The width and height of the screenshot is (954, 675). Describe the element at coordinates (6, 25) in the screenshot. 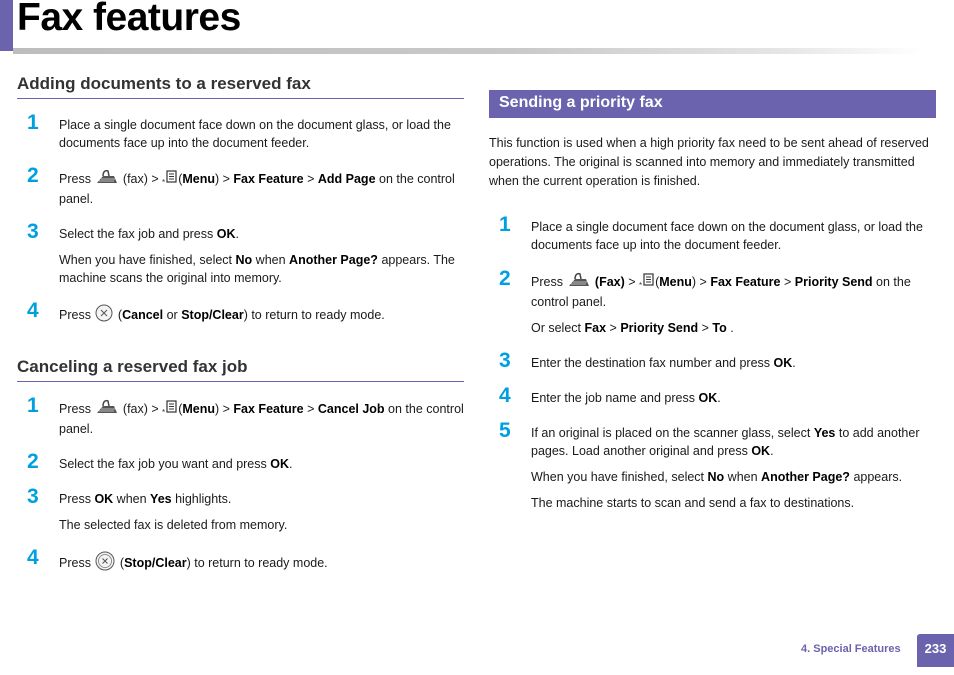

I see `title-accent-bar` at that location.